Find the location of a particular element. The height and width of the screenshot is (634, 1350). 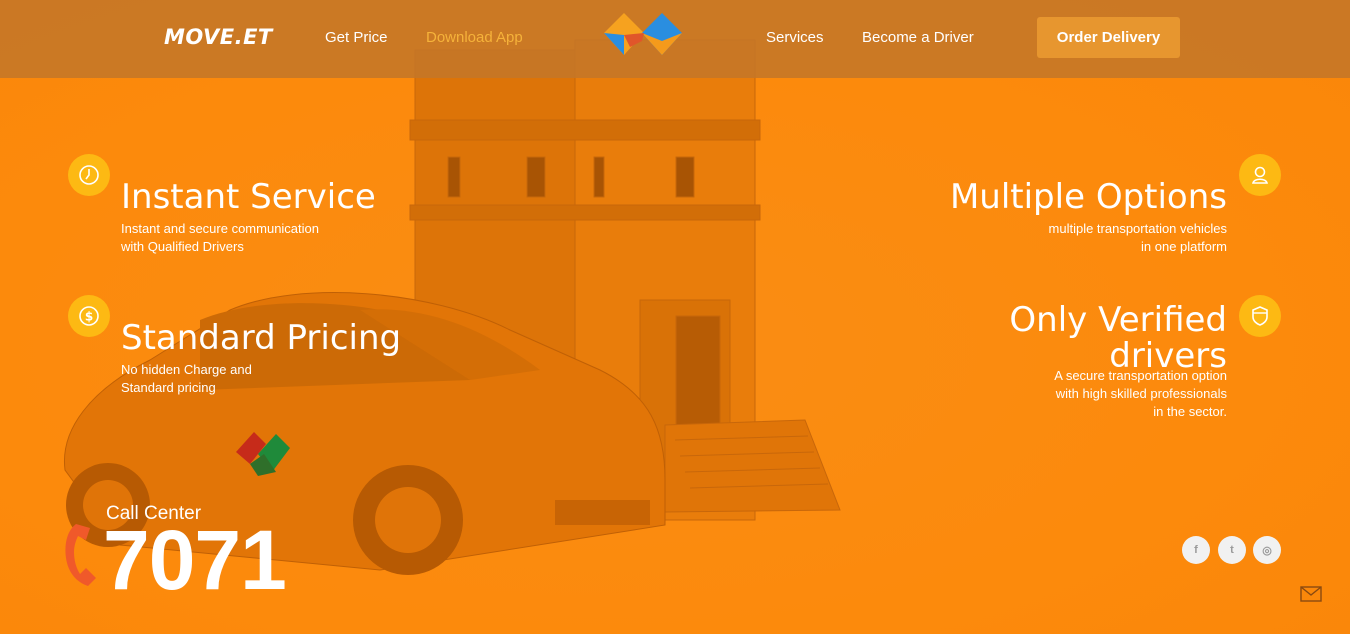

shield-icon is located at coordinates (1260, 316).